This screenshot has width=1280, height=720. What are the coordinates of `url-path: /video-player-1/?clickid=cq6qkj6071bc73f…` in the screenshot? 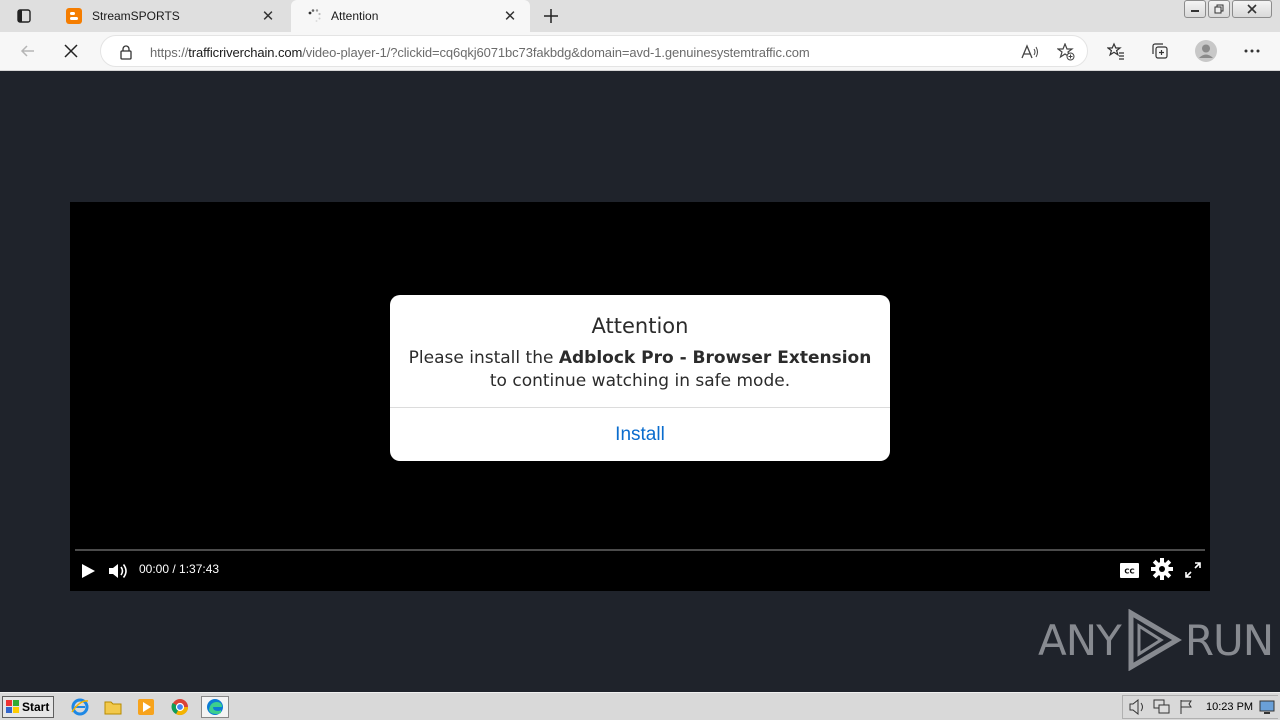 It's located at (556, 52).